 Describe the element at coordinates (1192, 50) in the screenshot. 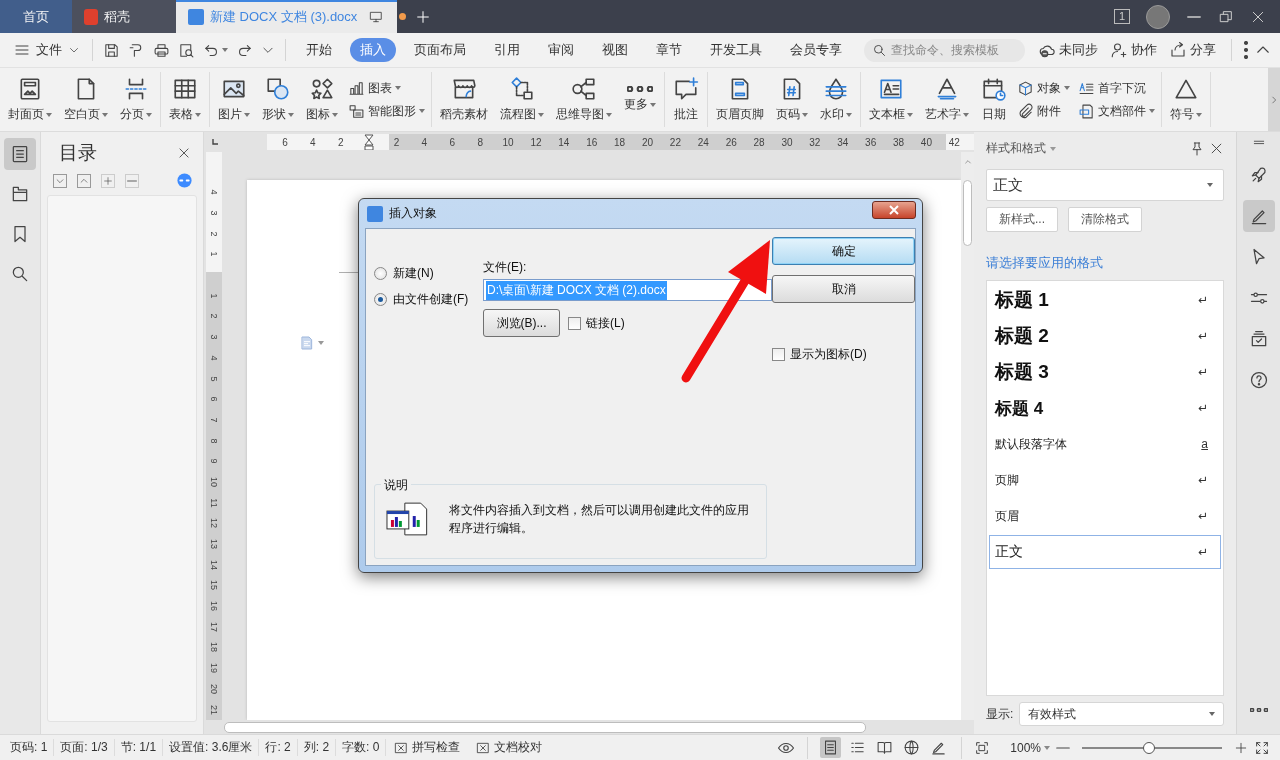

I see `toolbar-action: 分享` at that location.